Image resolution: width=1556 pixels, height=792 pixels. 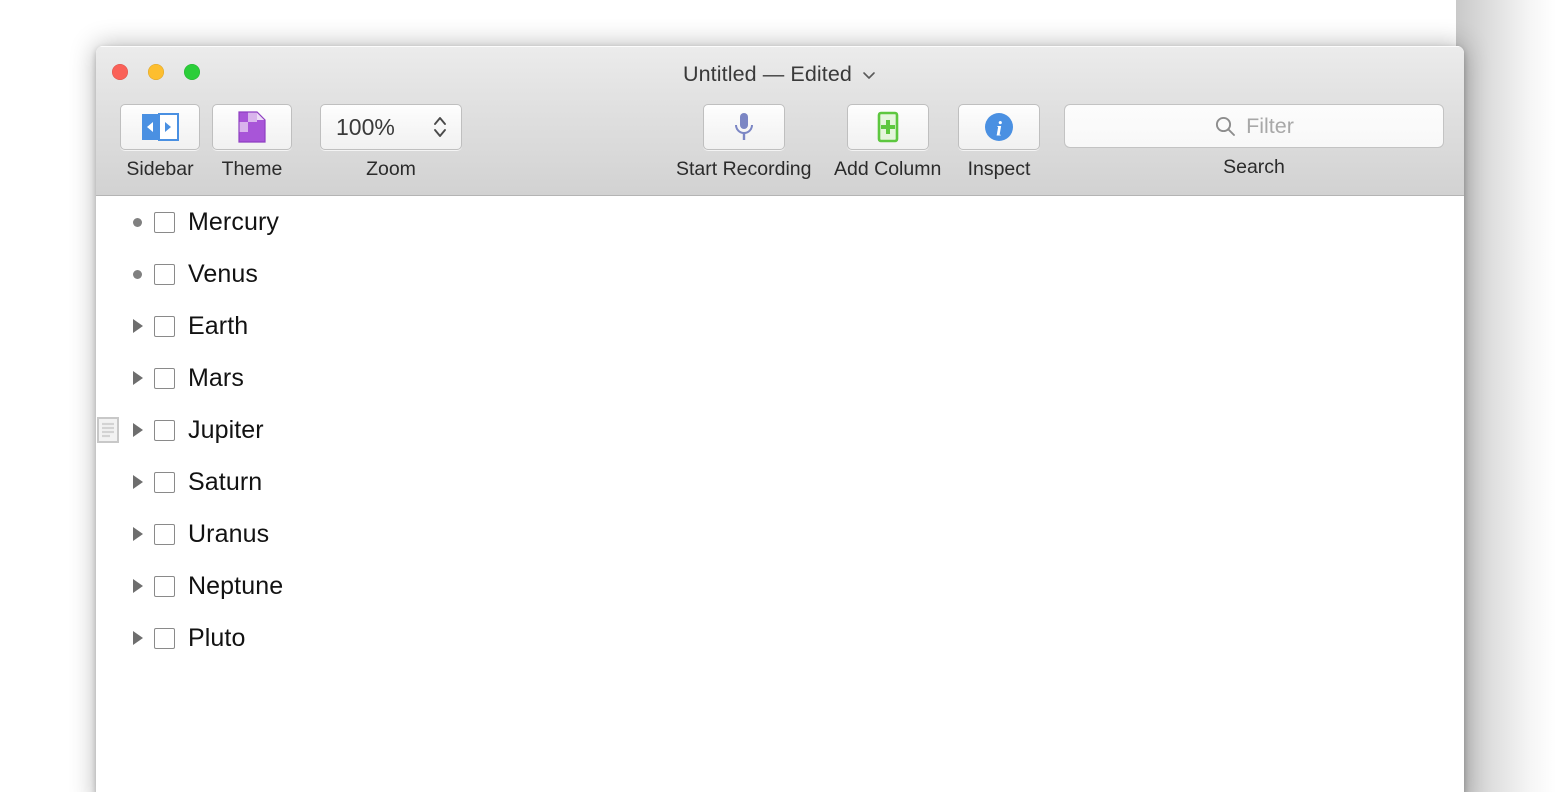 What do you see at coordinates (391, 169) in the screenshot?
I see `zoom-label: Zoom` at bounding box center [391, 169].